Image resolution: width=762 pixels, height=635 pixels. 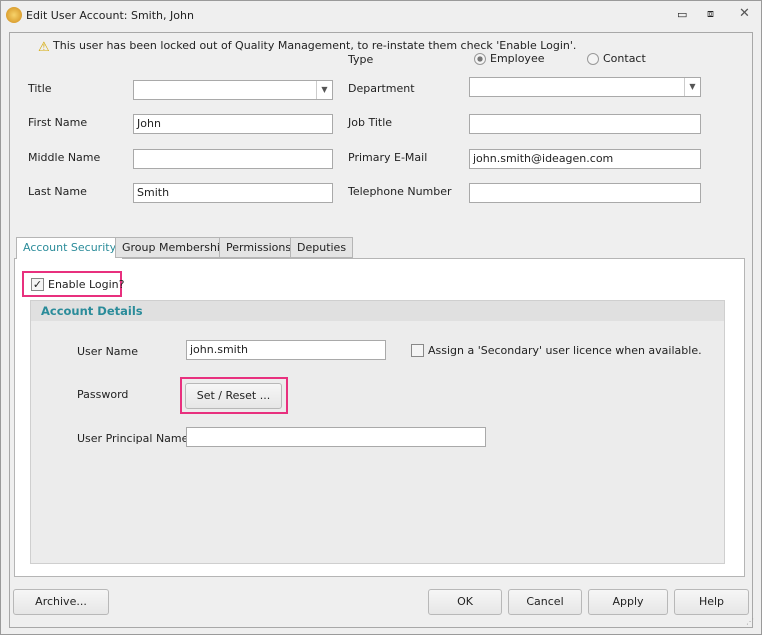 I want to click on password-label: Password, so click(x=103, y=394).